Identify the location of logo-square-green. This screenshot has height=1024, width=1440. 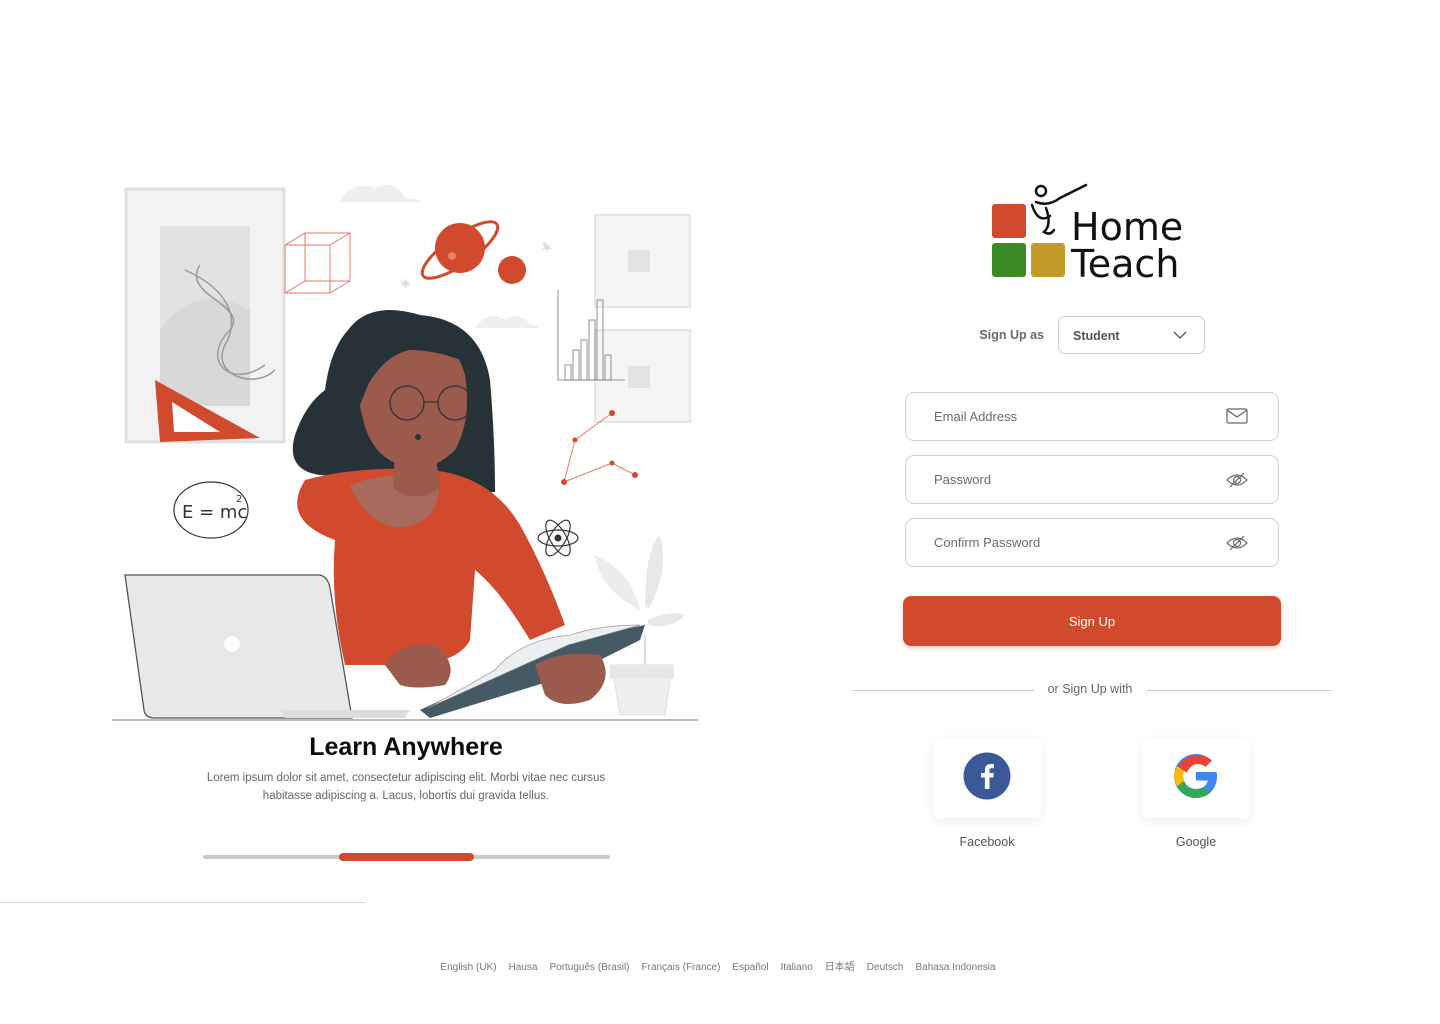
(1009, 260).